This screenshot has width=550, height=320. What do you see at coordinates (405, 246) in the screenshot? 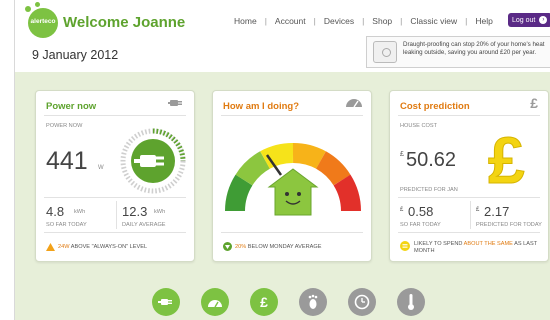
I see `equal-icon` at bounding box center [405, 246].